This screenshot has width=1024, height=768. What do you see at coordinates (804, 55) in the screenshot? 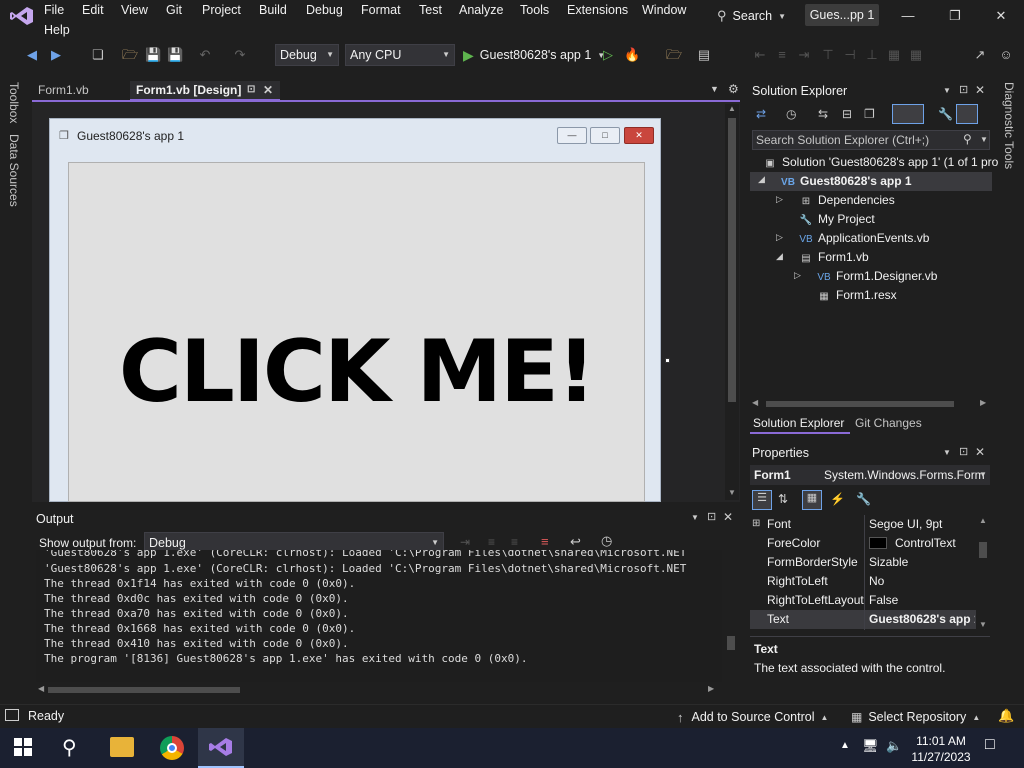
I see `align-right-icon: ⇥` at bounding box center [804, 55].